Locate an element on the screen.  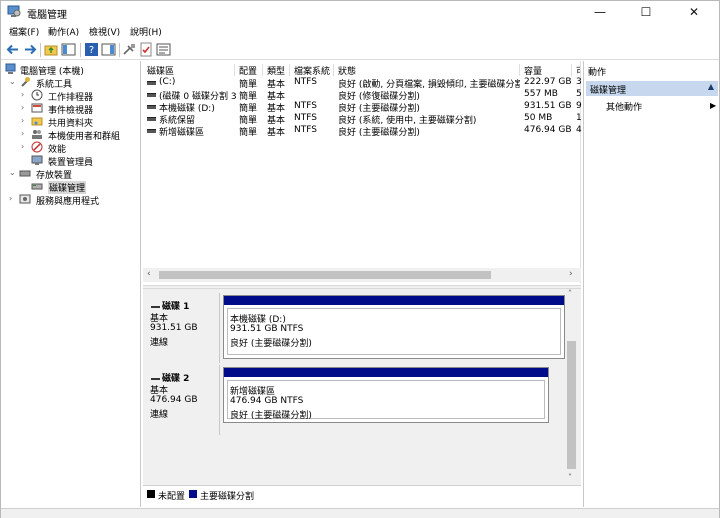
tree-label: 服務與應用程式 is located at coordinates (68, 202).